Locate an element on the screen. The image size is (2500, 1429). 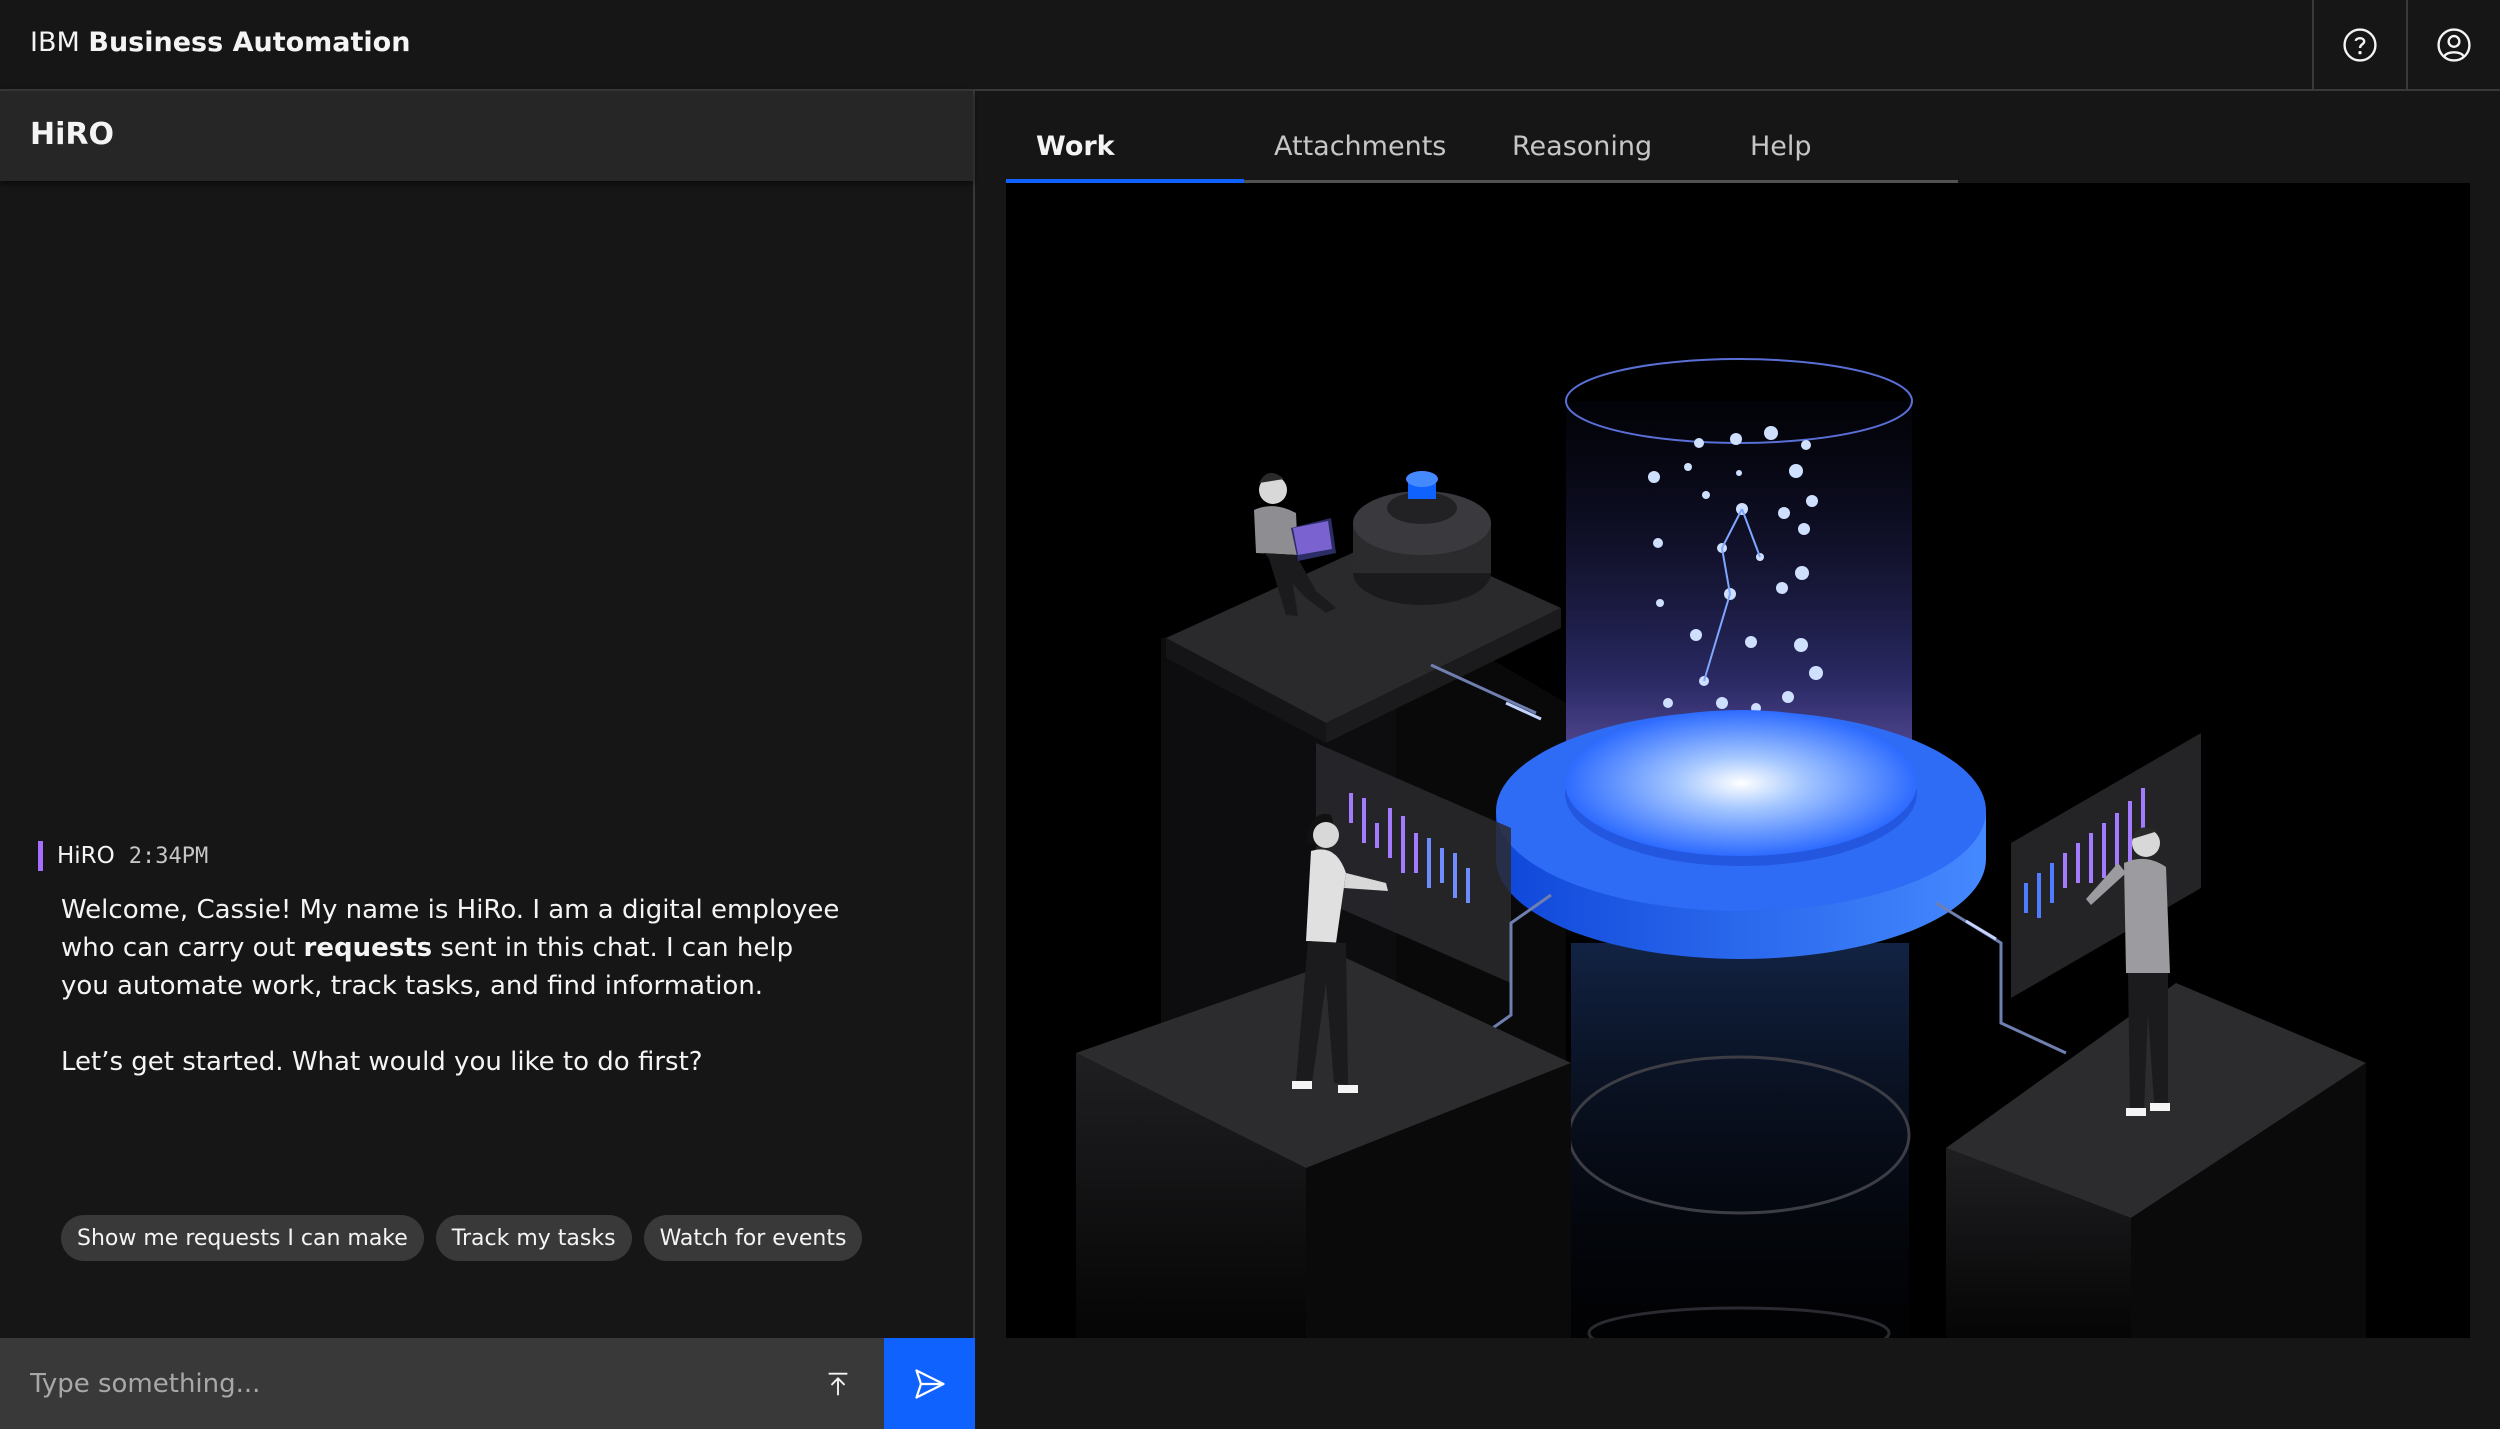
user-profile-button is located at coordinates (2453, 45).